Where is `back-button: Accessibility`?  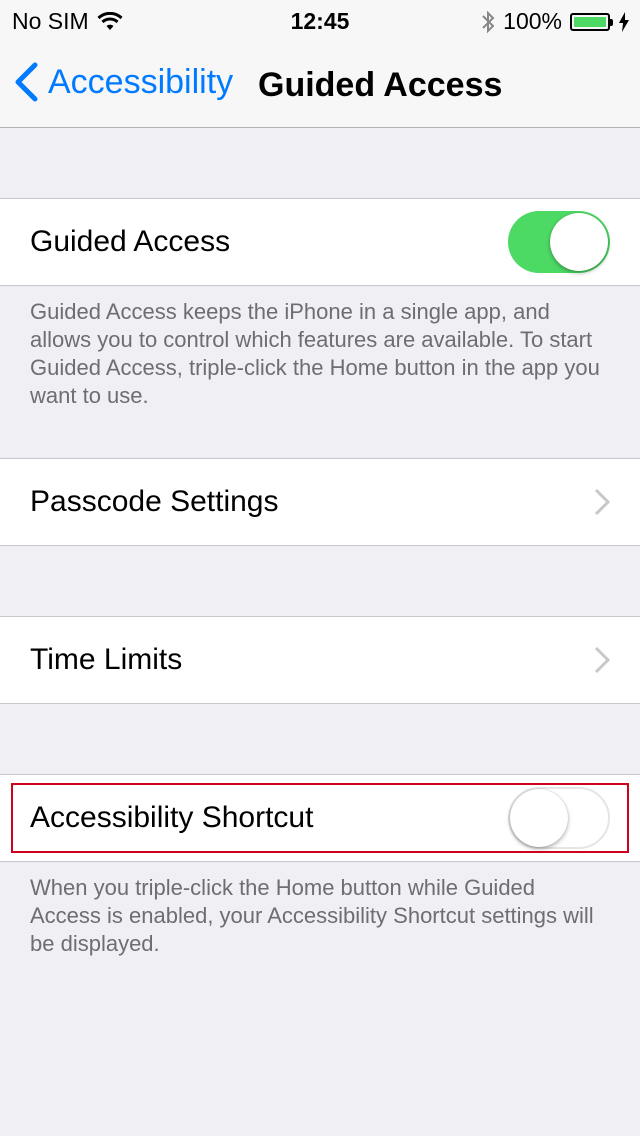
back-button: Accessibility is located at coordinates (123, 82).